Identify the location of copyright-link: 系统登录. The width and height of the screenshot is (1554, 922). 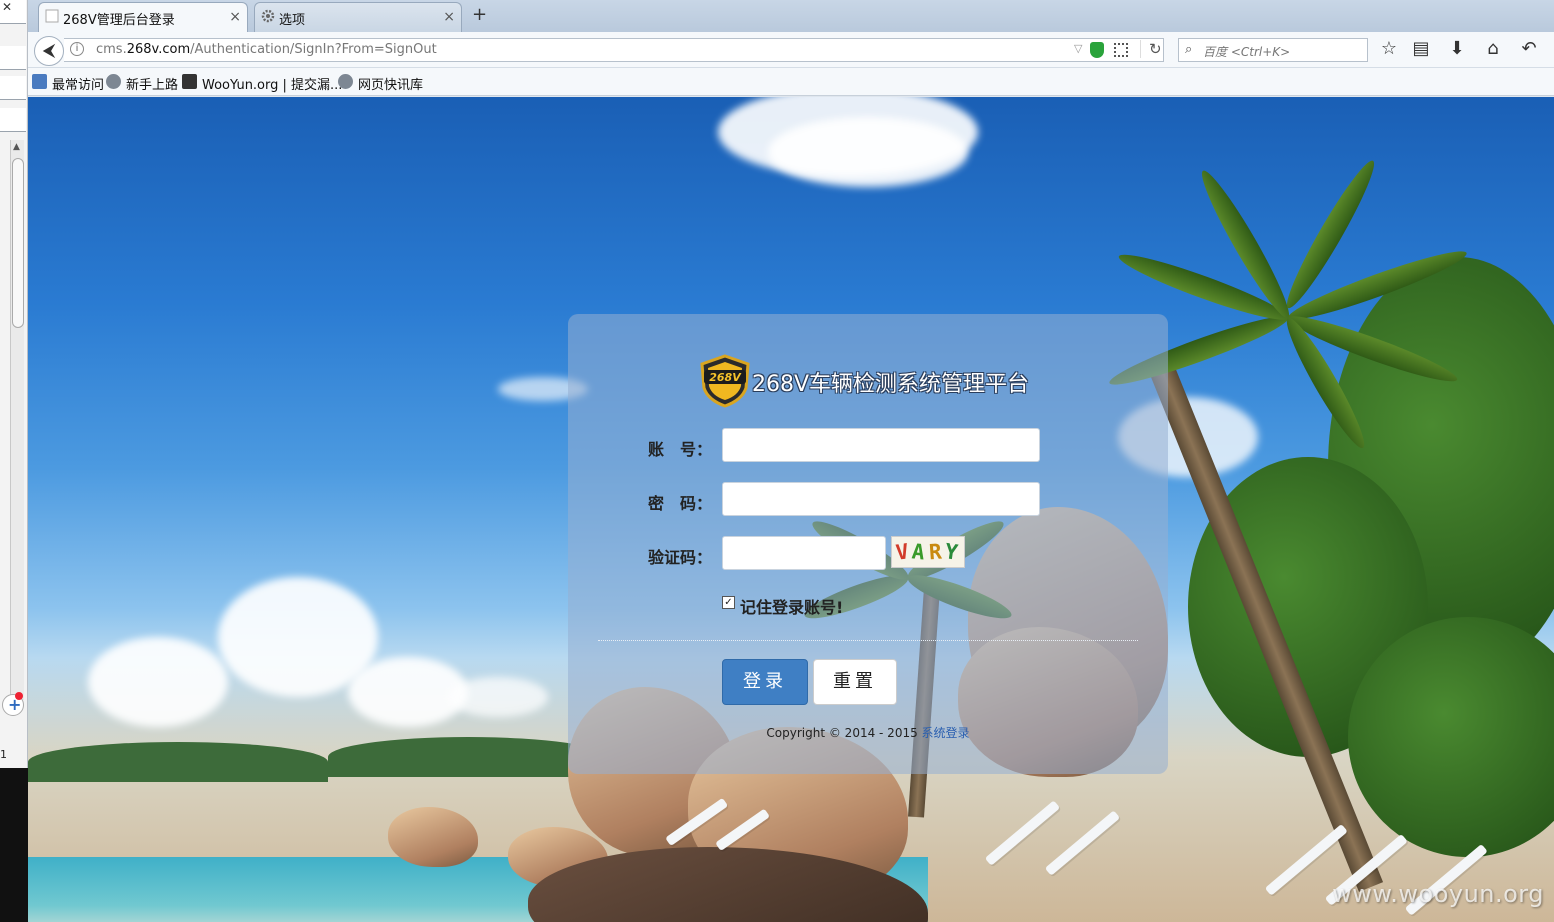
(946, 733).